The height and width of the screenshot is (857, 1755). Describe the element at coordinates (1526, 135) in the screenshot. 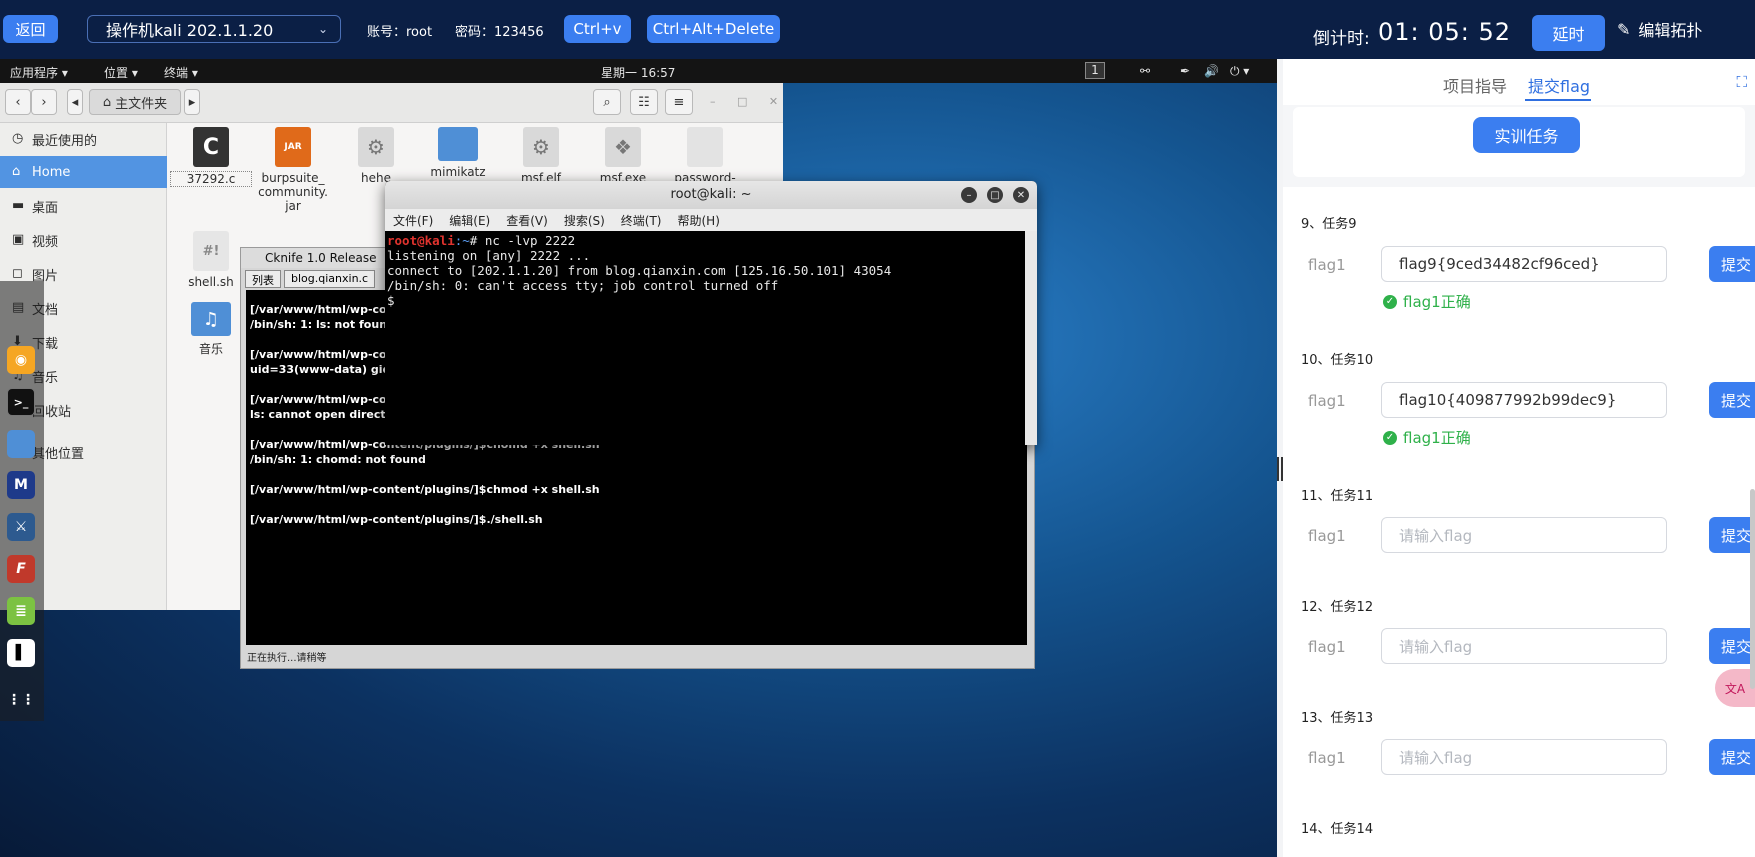

I see `training-task-button: 实训任务` at that location.